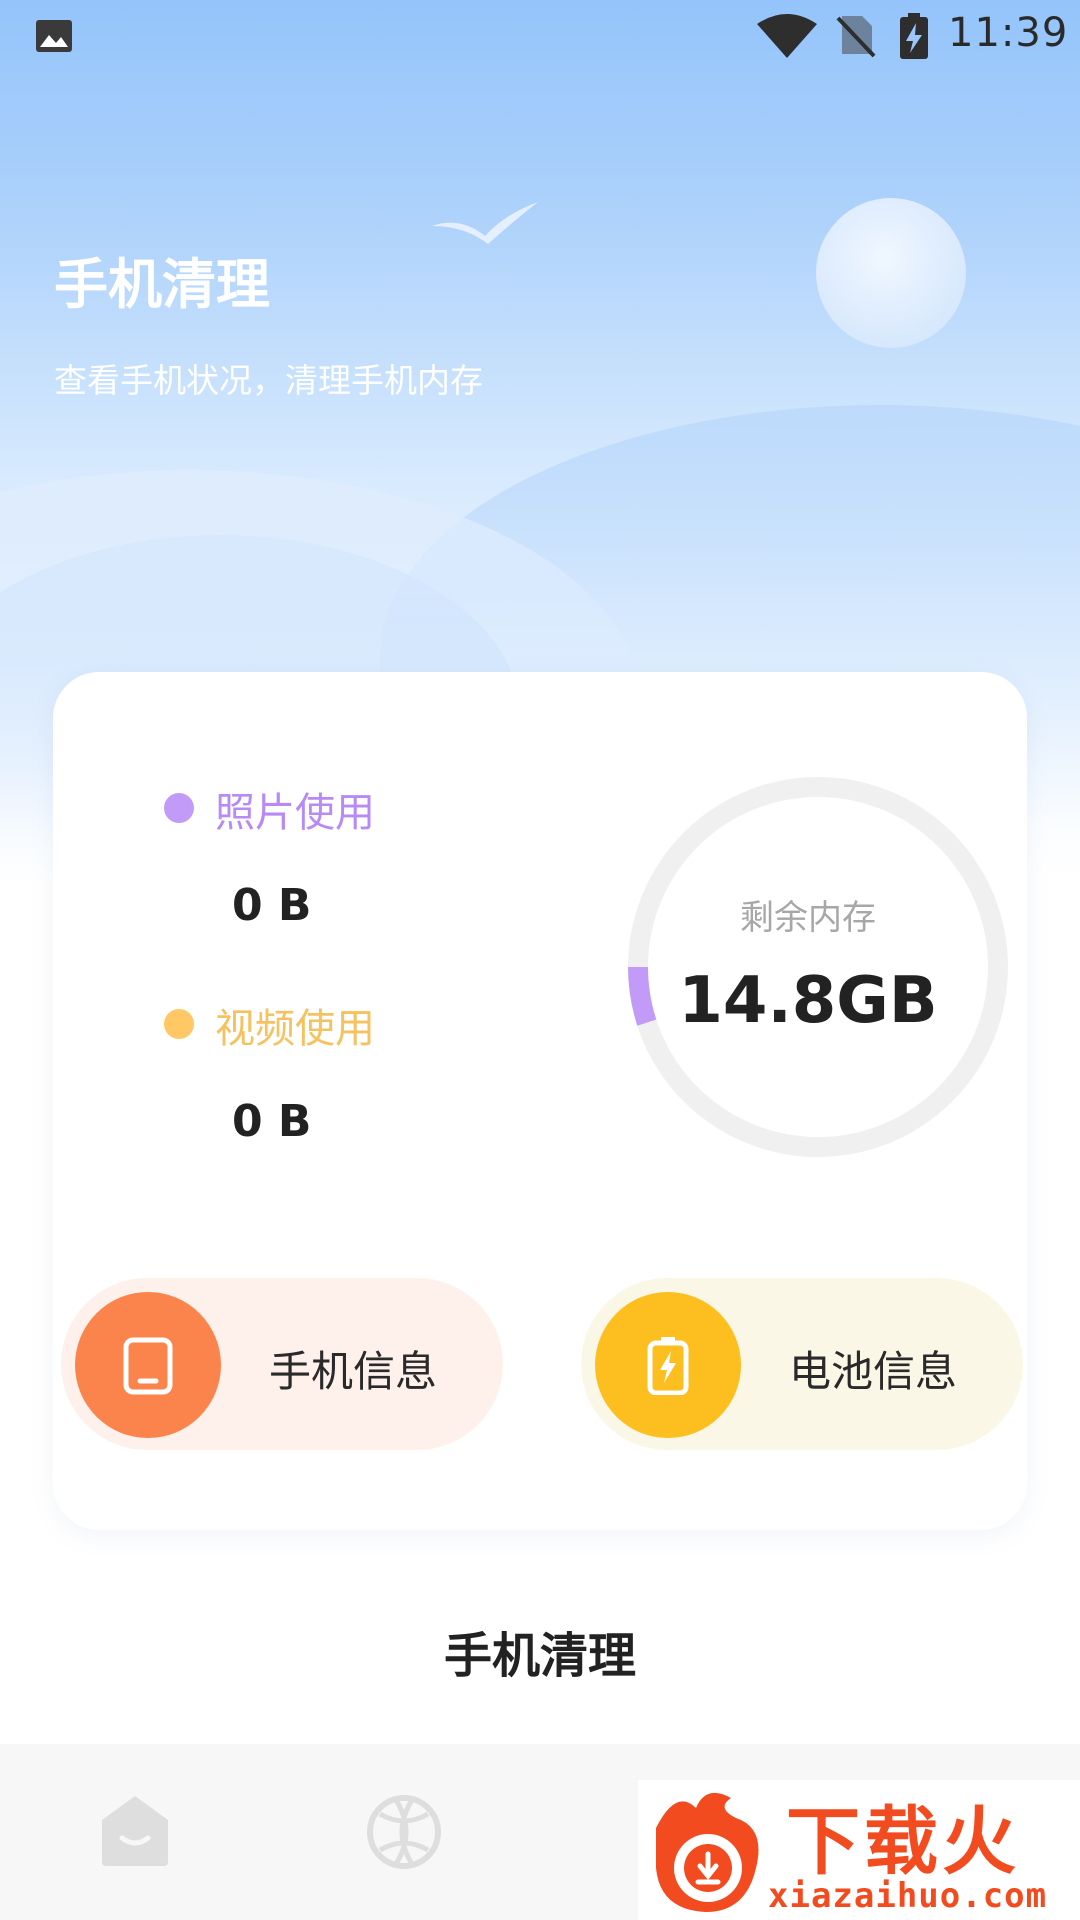  I want to click on video-usage-value: 0 B, so click(272, 1121).